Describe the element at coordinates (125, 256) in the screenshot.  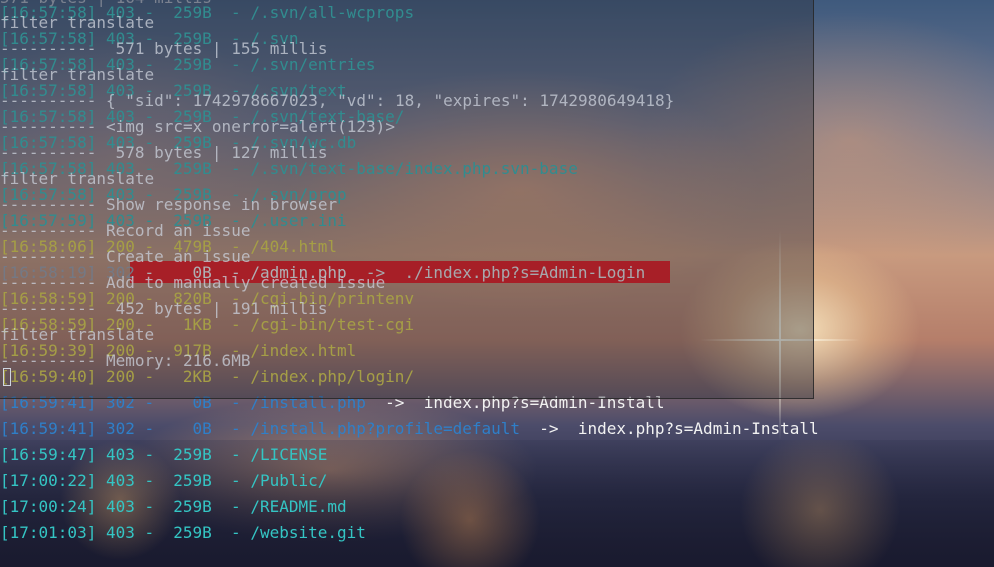
I see `overlay-text-line: ---------- Create an issue` at that location.